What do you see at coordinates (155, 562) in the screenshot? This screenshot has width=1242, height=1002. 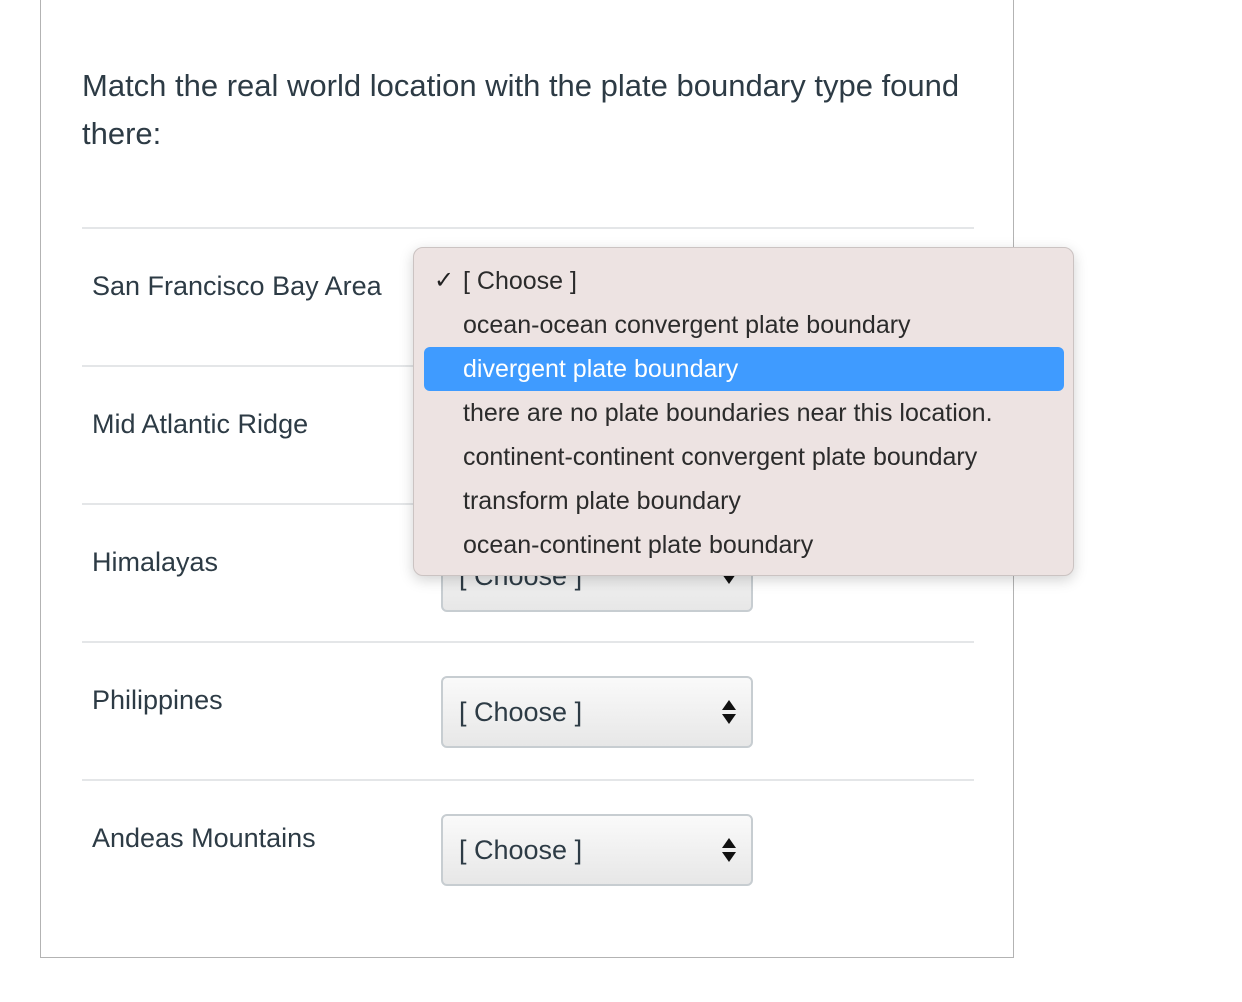 I see `location-label-himalayas: Himalayas` at bounding box center [155, 562].